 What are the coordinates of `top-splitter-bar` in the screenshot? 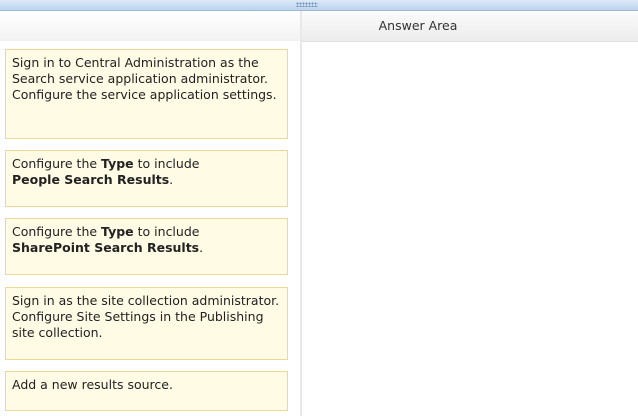 It's located at (319, 5).